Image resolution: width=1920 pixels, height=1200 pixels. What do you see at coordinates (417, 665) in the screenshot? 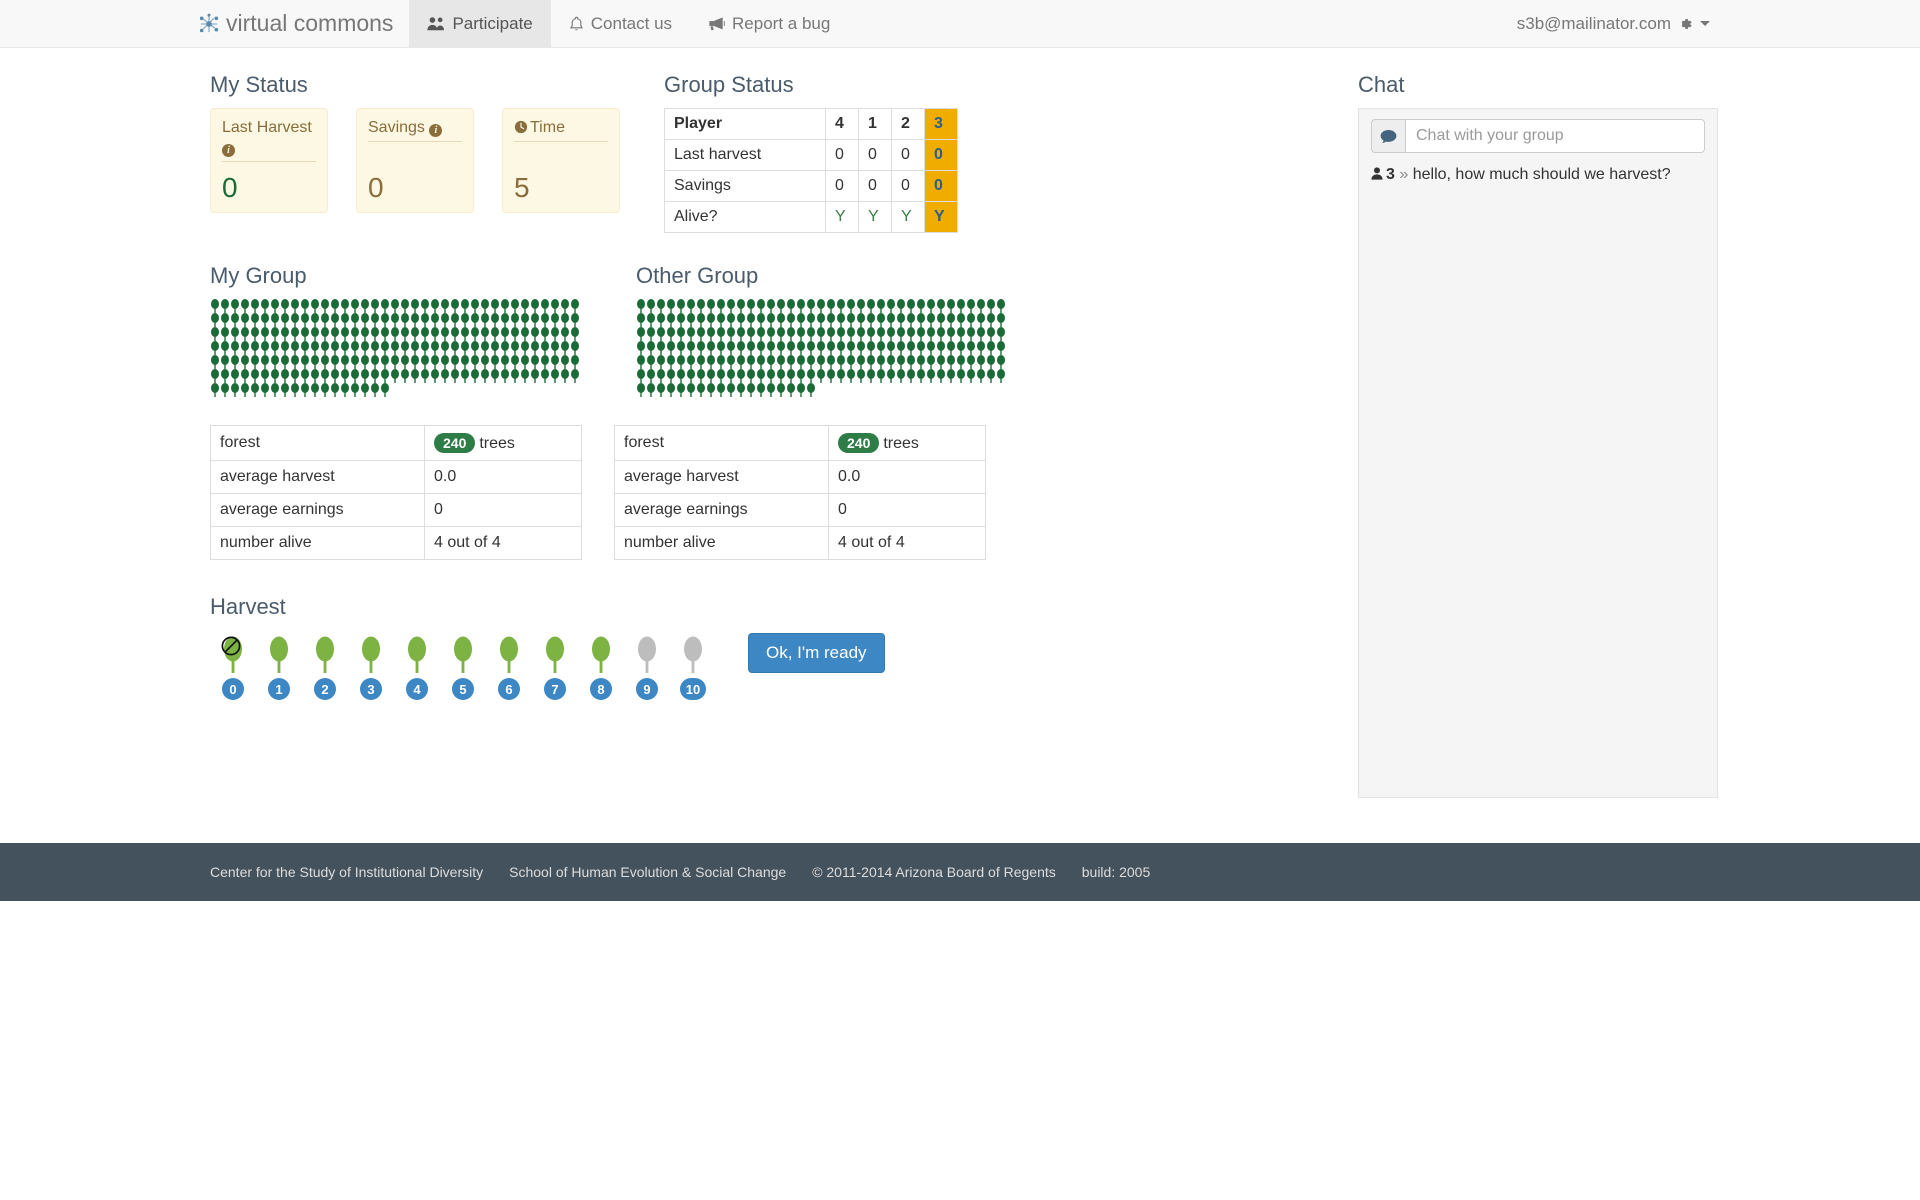
I see `harvest-option-4: 4` at bounding box center [417, 665].